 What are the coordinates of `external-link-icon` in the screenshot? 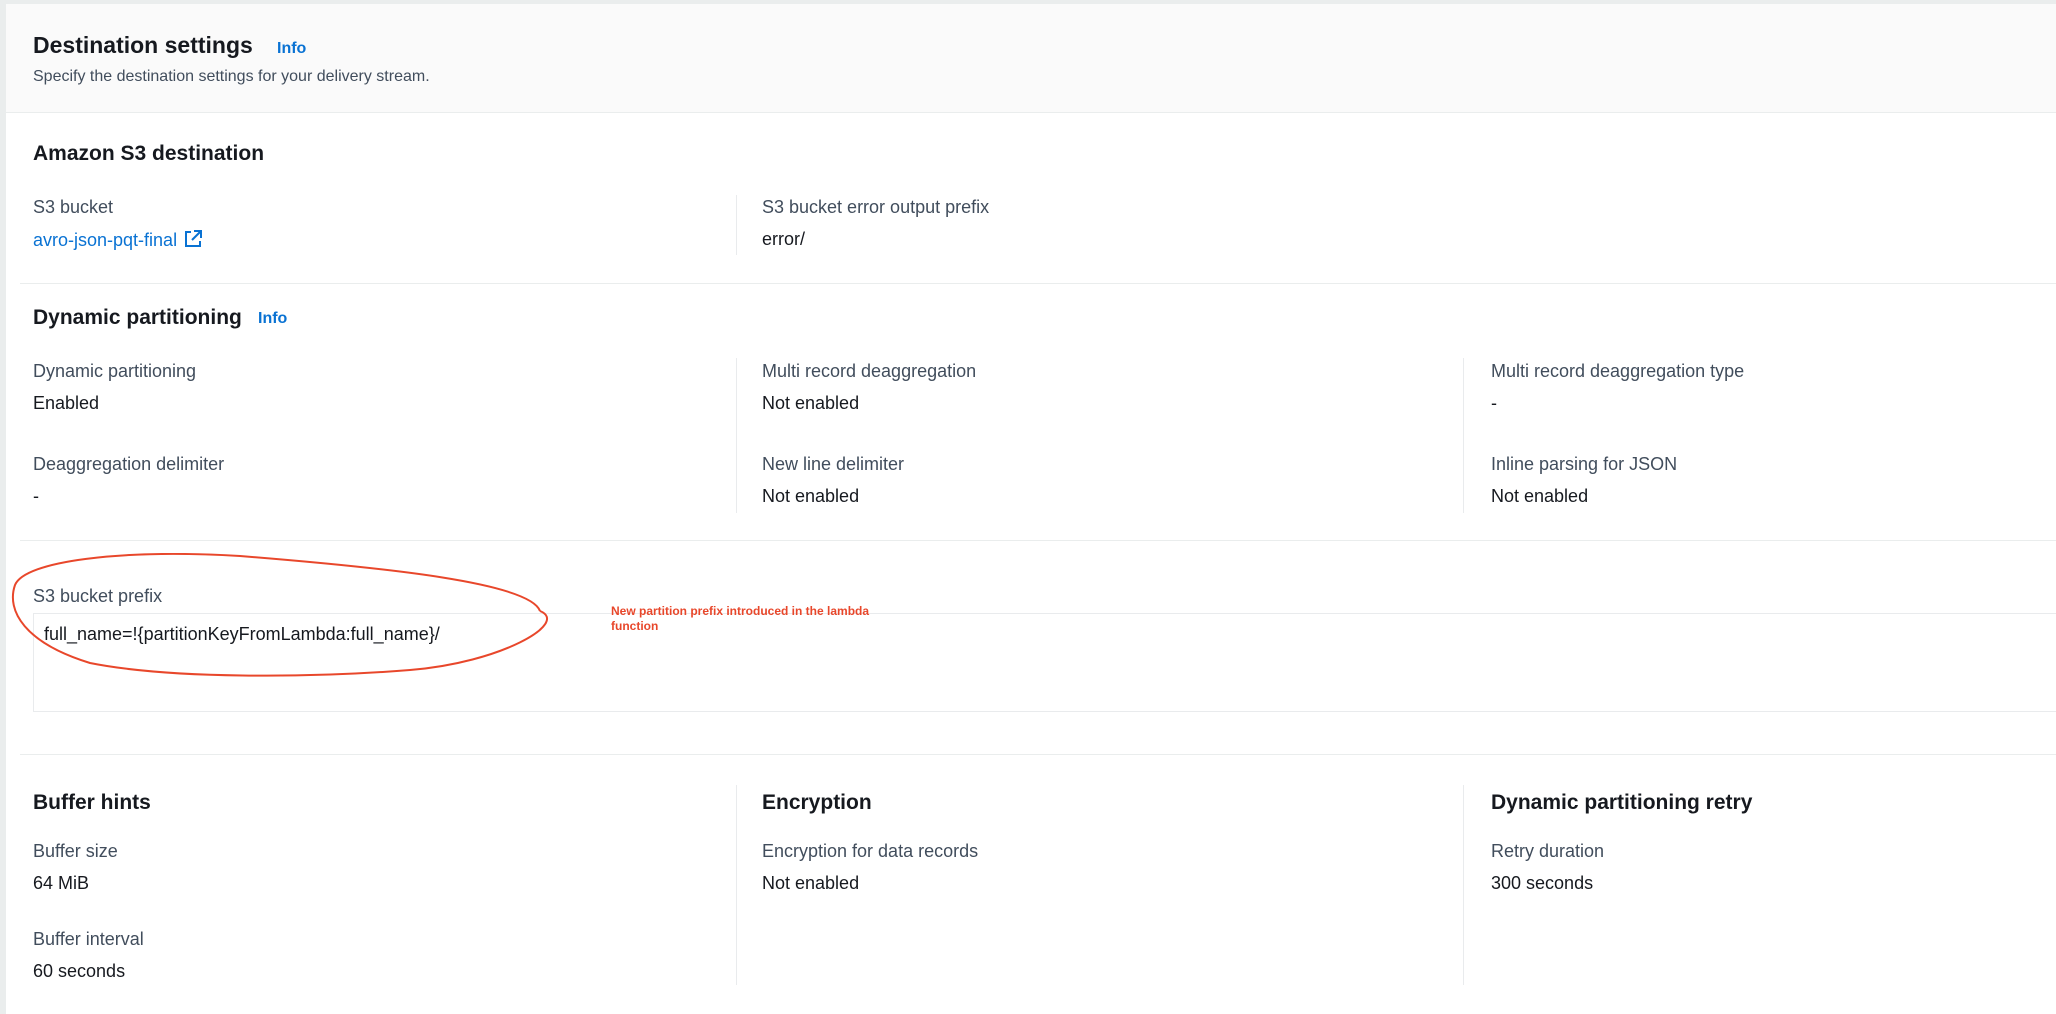 It's located at (193, 241).